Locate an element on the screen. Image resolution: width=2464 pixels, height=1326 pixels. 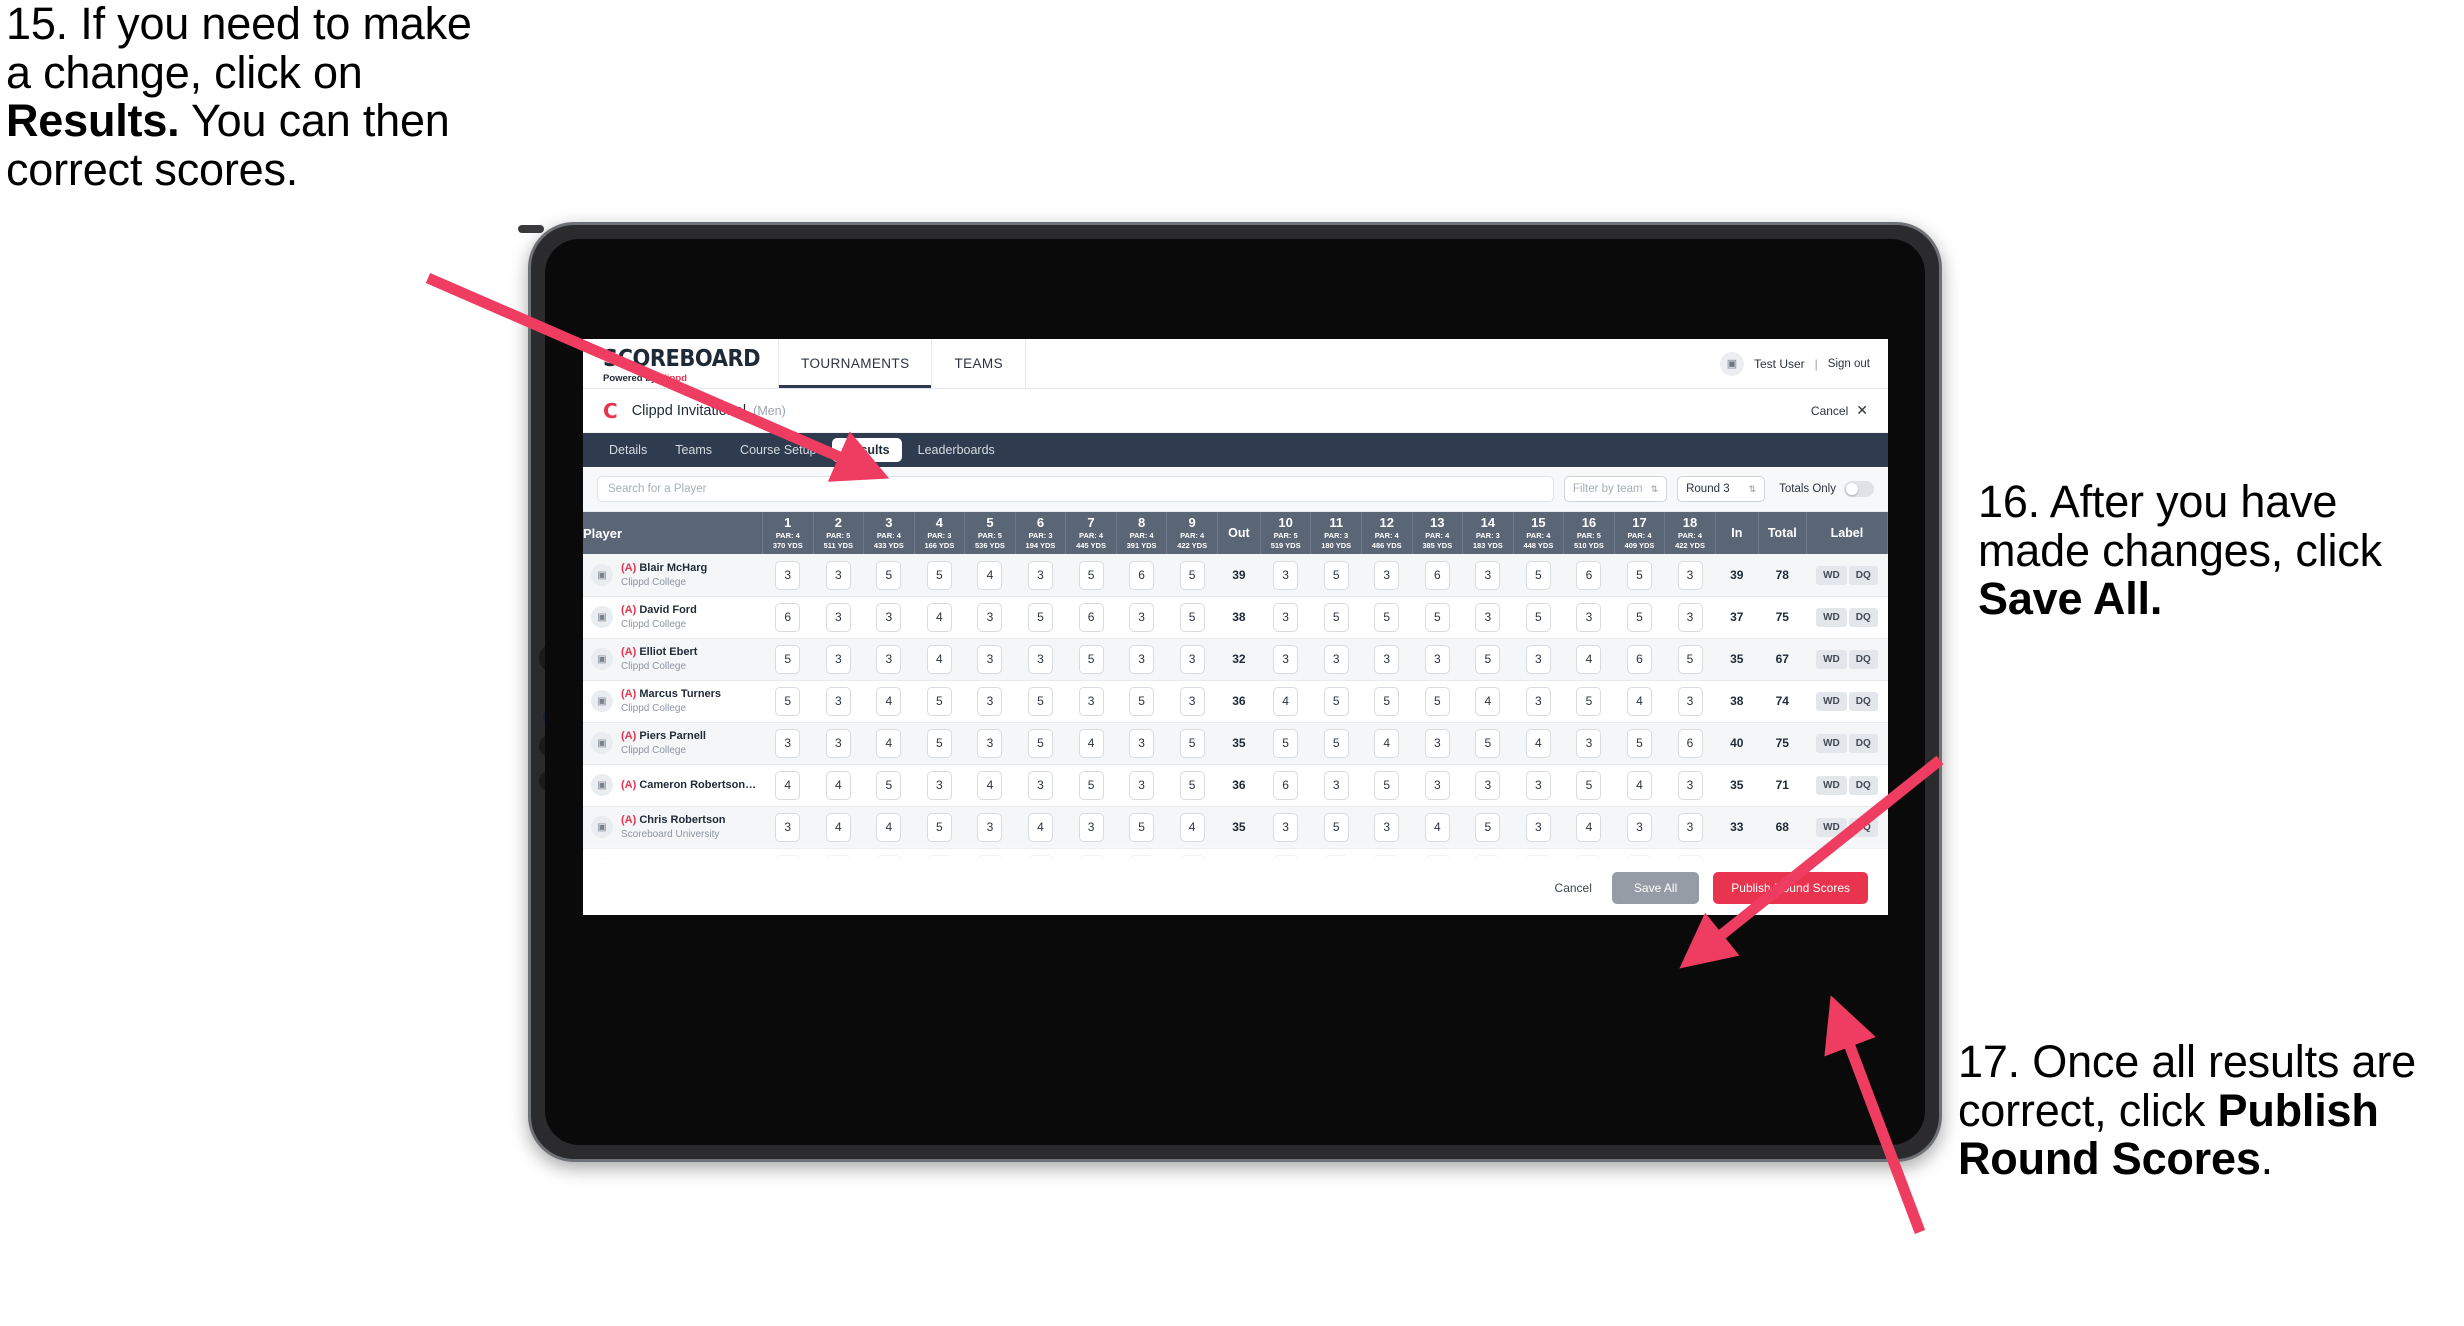
score-cell-hole-8: 5 is located at coordinates (1141, 827).